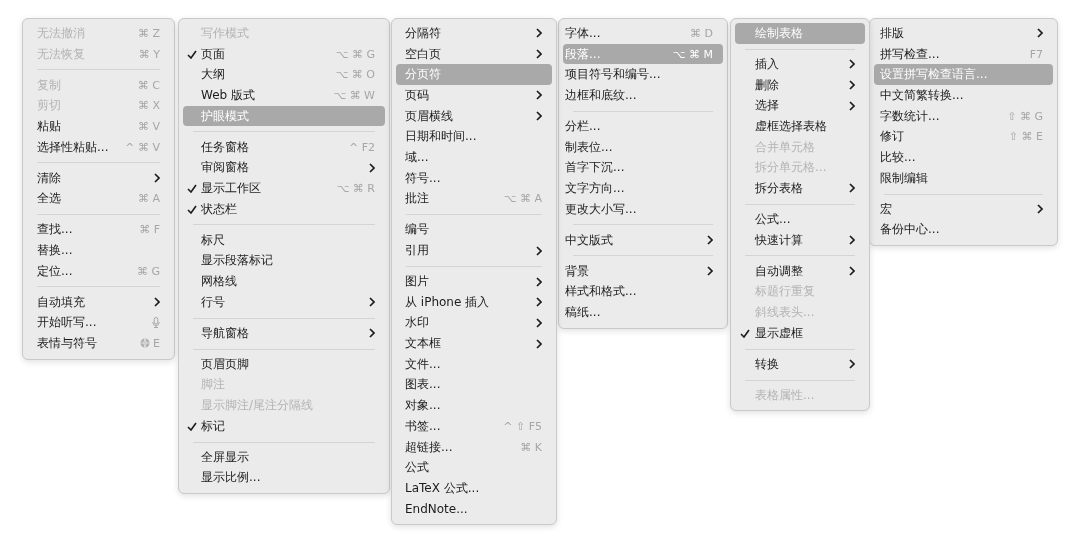 This screenshot has height=552, width=1080. Describe the element at coordinates (284, 457) in the screenshot. I see `menu-item: 全屏显示` at that location.